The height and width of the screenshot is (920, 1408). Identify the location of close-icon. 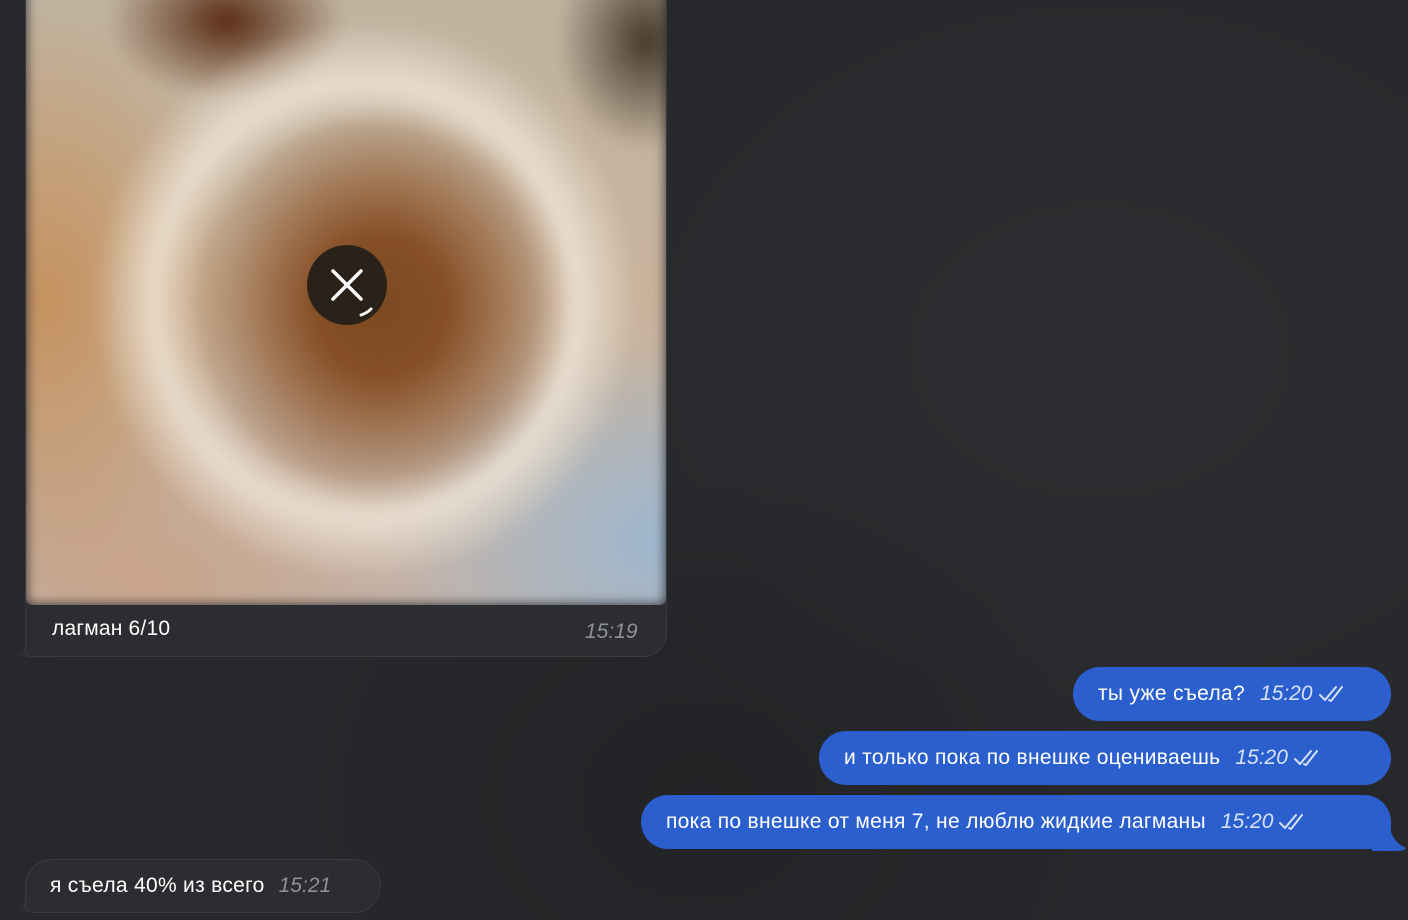
(352, 293).